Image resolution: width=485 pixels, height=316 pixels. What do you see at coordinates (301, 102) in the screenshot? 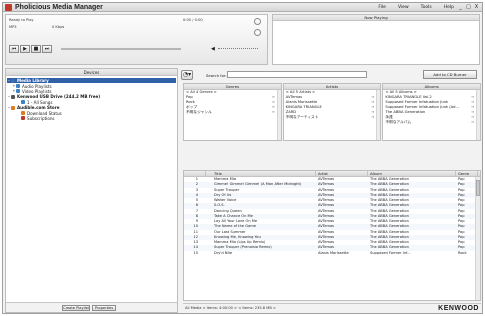
I see `artists-item-label: Alanis Morissette` at bounding box center [301, 102].